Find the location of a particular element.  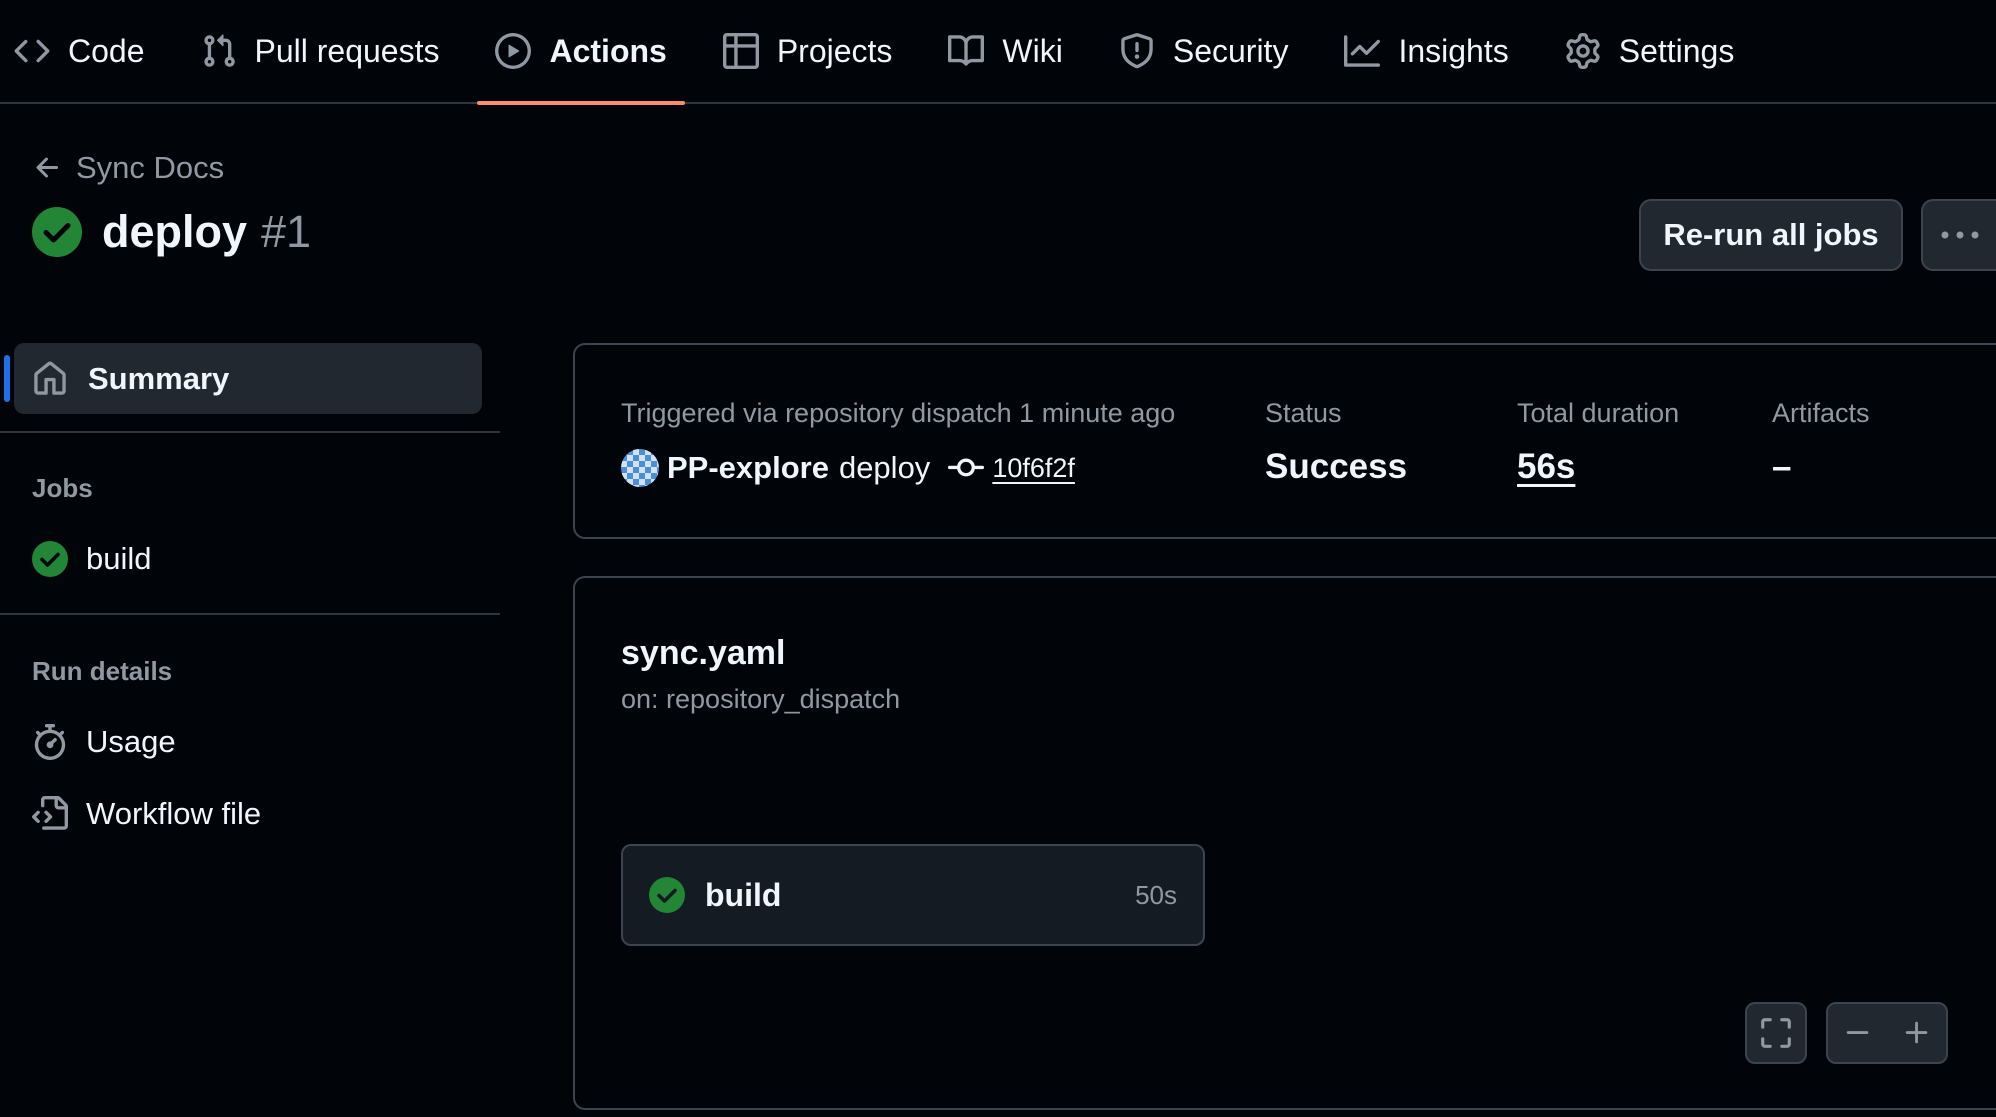

run-name: deploy is located at coordinates (175, 231).